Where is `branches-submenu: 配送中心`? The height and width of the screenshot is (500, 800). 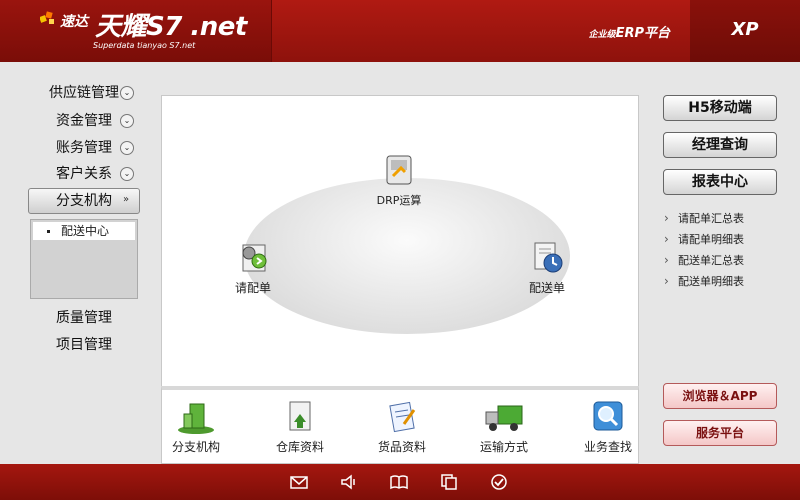
branches-submenu: 配送中心 is located at coordinates (84, 259).